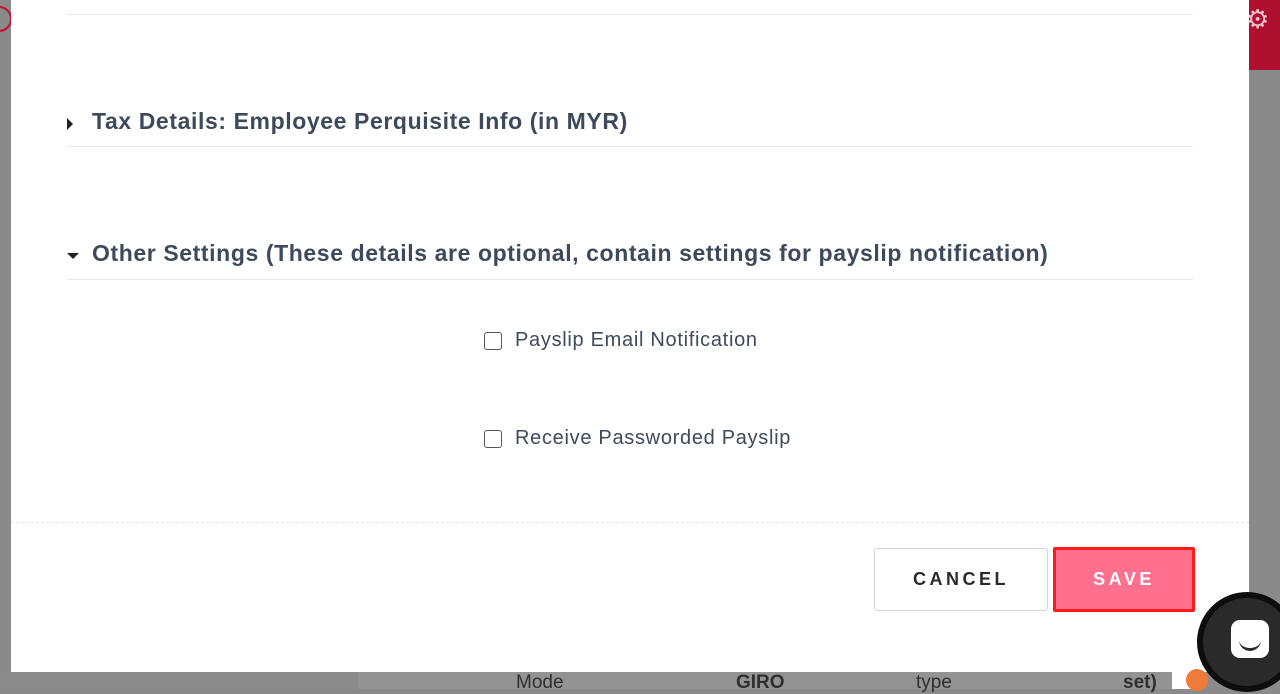  I want to click on caret-right-icon, so click(70, 124).